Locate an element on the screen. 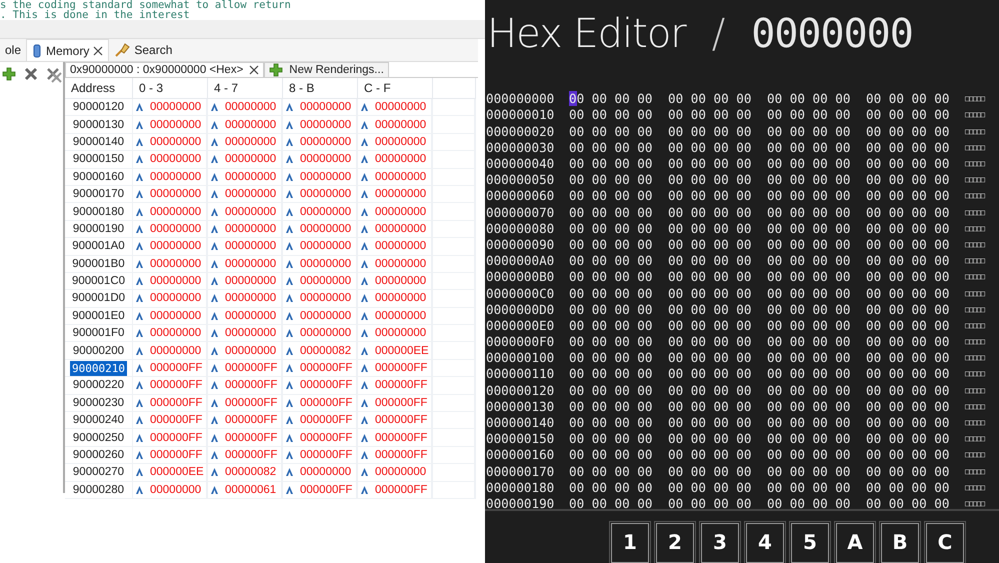 This screenshot has width=999, height=563. key-button: A is located at coordinates (855, 543).